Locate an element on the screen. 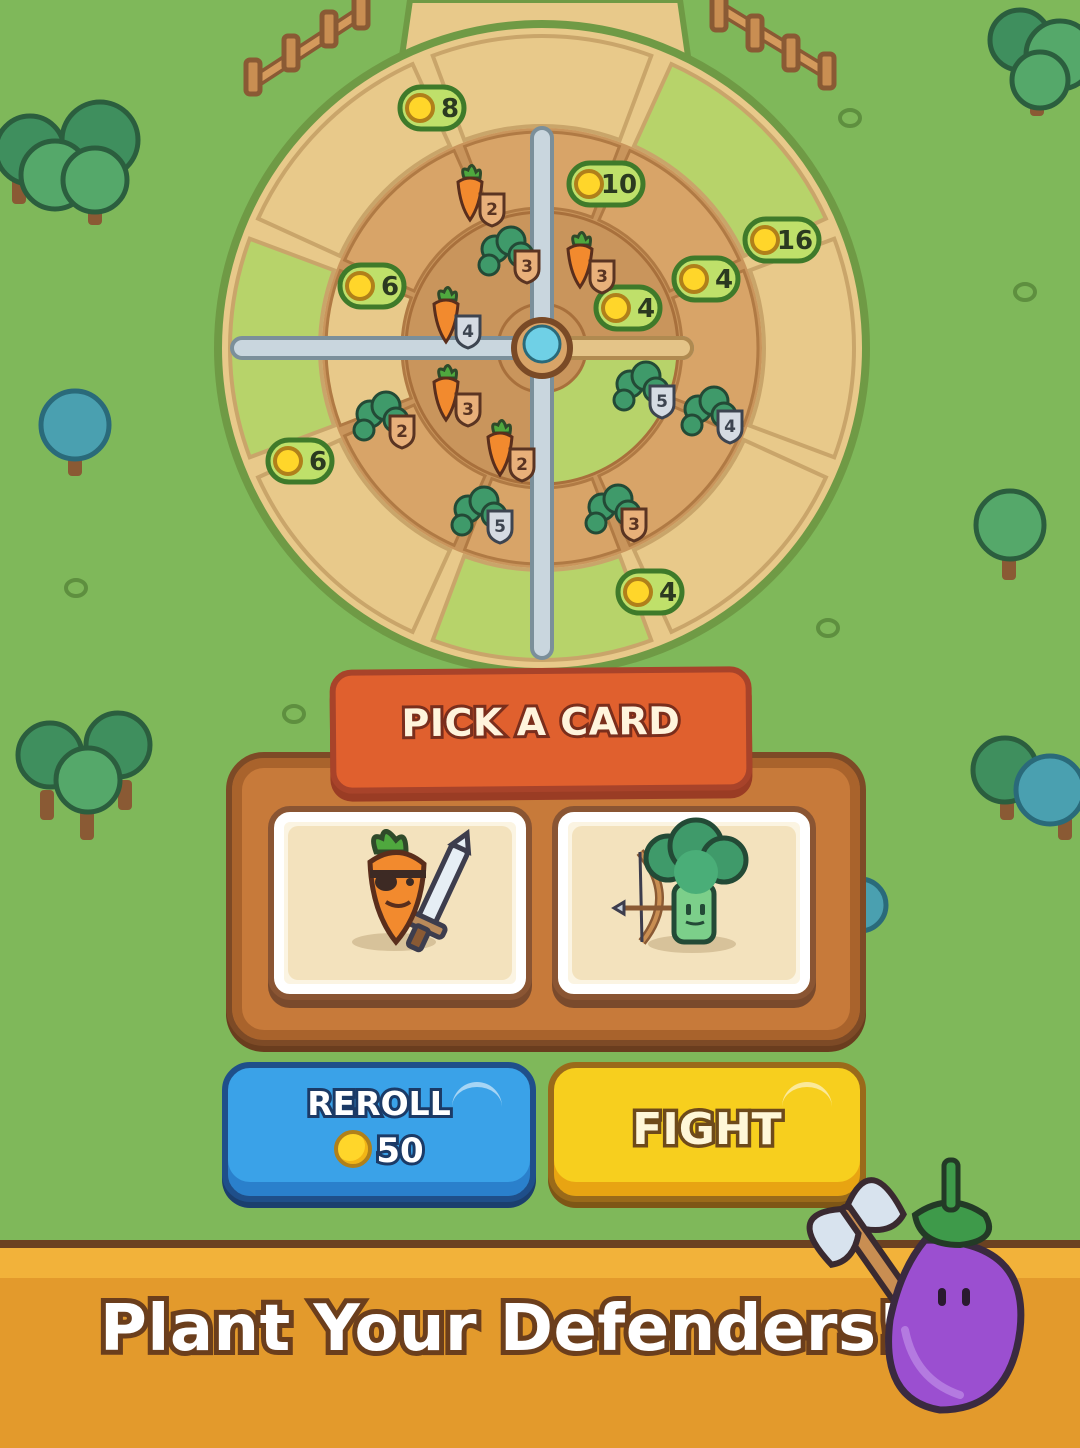 Image resolution: width=1080 pixels, height=1448 pixels. coin-price-value: 16 is located at coordinates (795, 241).